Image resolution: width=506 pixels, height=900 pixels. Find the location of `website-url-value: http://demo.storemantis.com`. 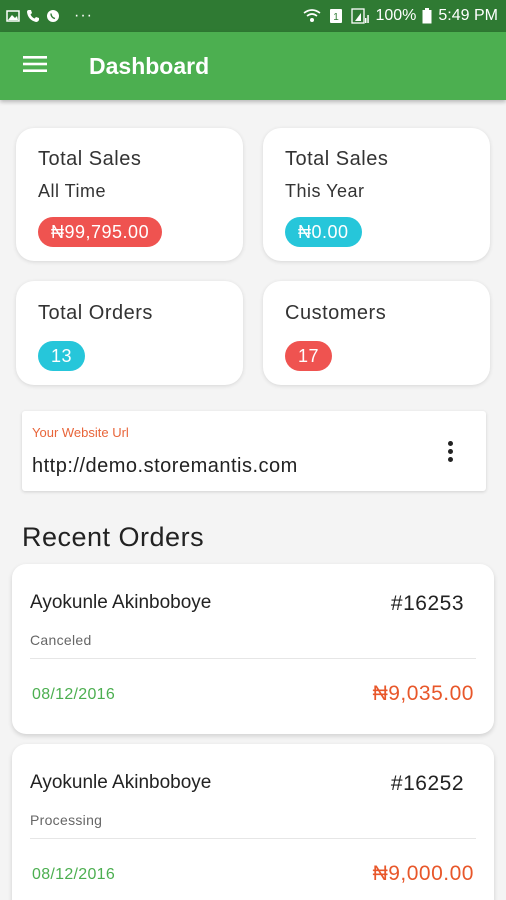

website-url-value: http://demo.storemantis.com is located at coordinates (165, 466).